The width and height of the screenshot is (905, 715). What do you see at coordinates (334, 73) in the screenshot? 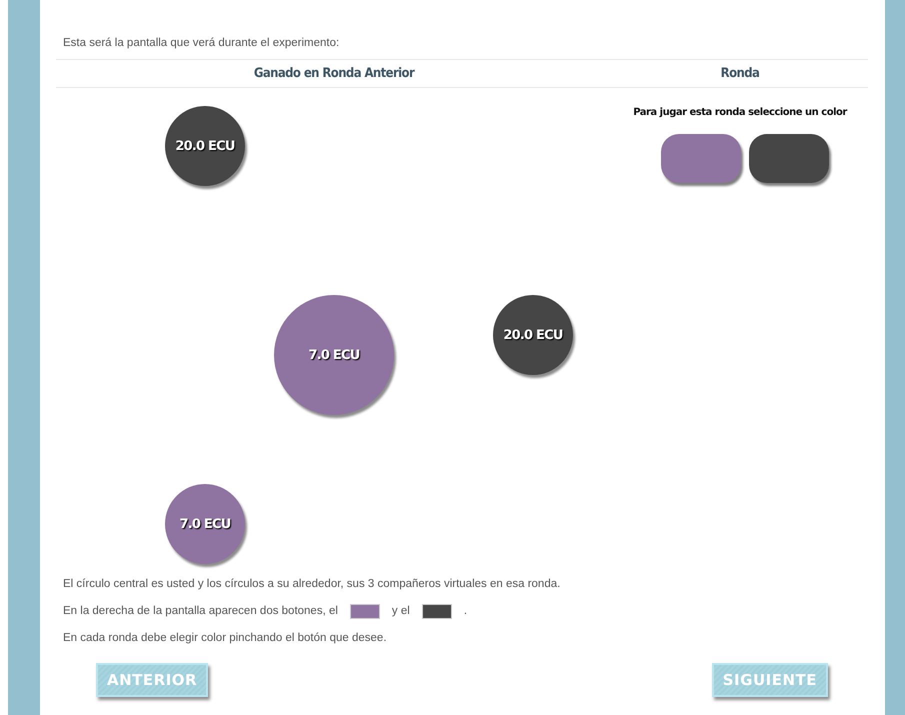
I see `column-heading: Ganado en Ronda Anterior` at bounding box center [334, 73].